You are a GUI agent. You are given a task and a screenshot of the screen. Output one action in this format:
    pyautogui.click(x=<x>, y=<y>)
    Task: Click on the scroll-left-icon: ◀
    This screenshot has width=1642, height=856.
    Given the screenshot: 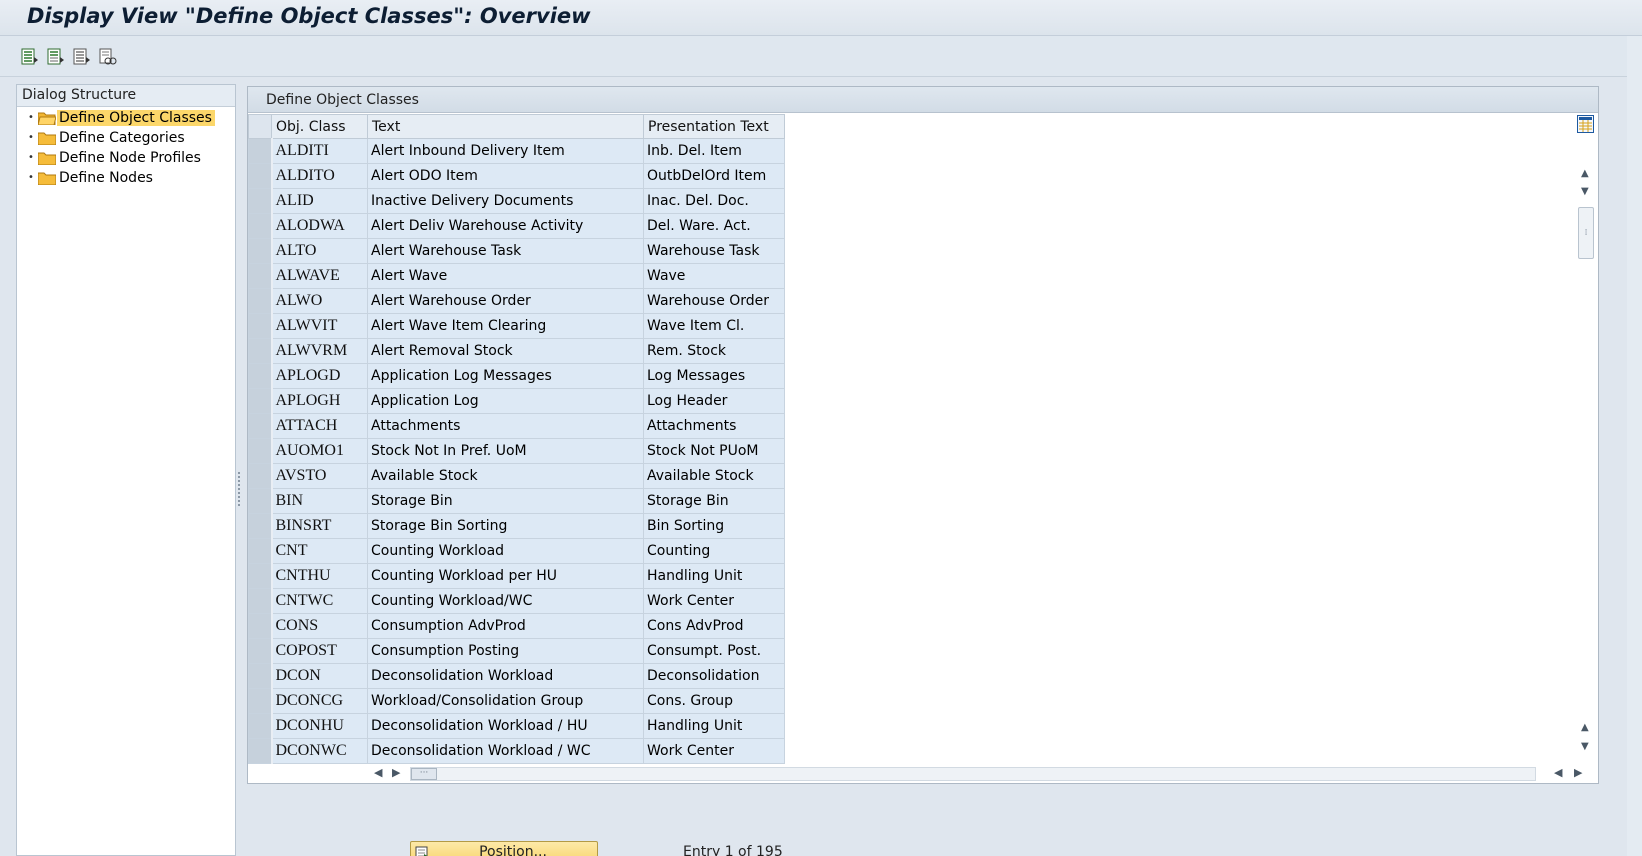 What is the action you would take?
    pyautogui.click(x=378, y=772)
    